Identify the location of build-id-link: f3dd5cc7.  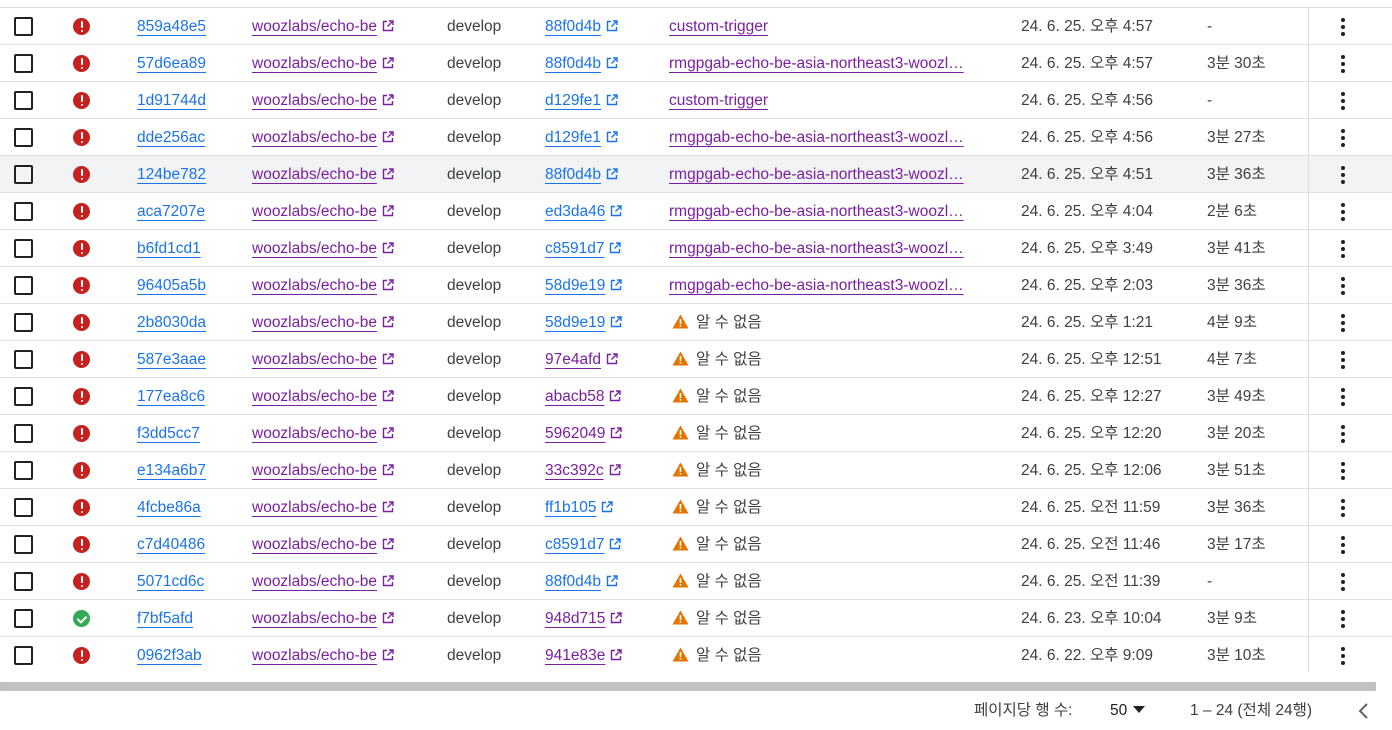
(168, 433).